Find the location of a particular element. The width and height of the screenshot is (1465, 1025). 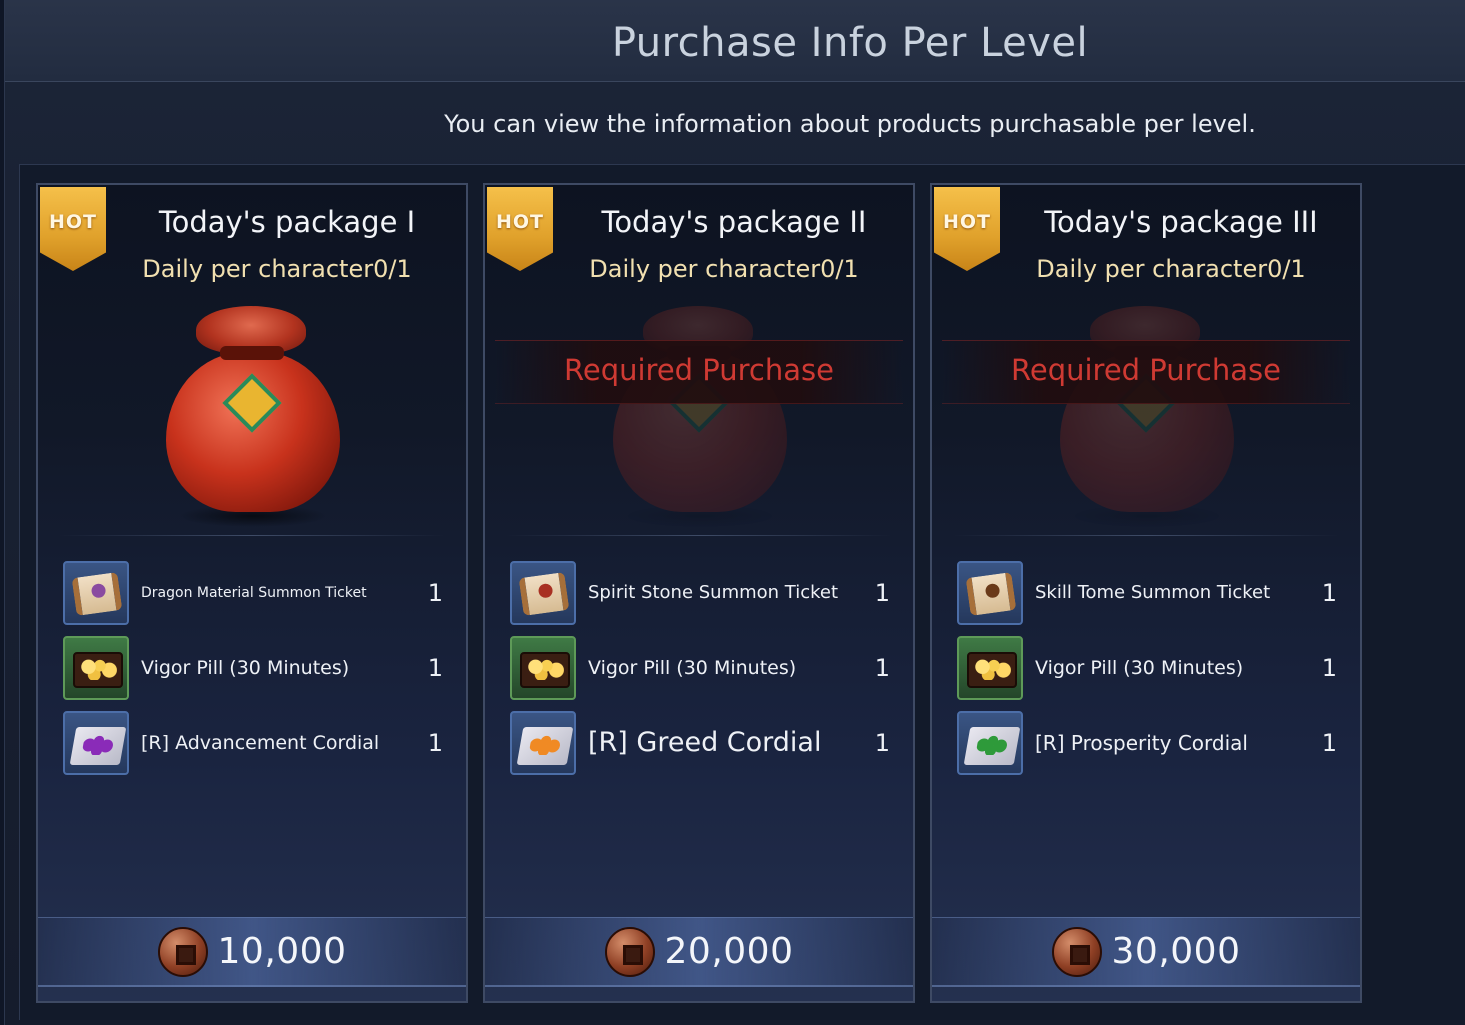

title-bar: Purchase Info Per Level is located at coordinates (735, 41).